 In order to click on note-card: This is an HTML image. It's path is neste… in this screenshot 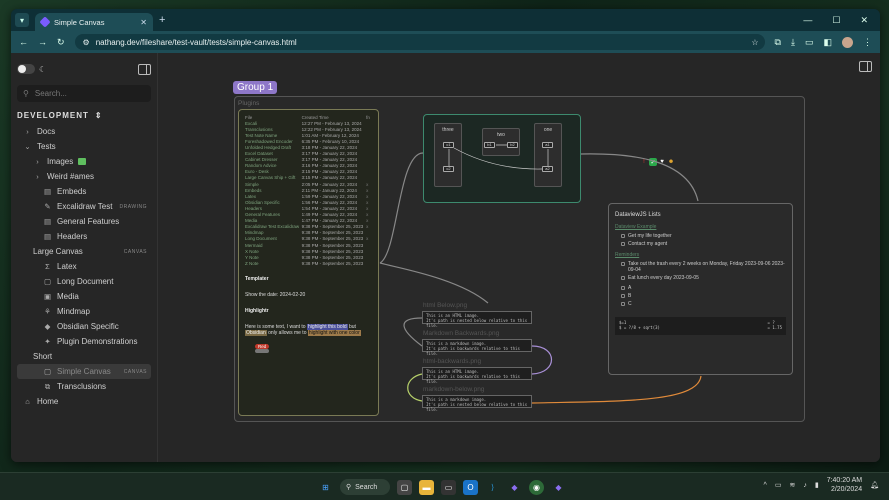, I will do `click(477, 319)`.